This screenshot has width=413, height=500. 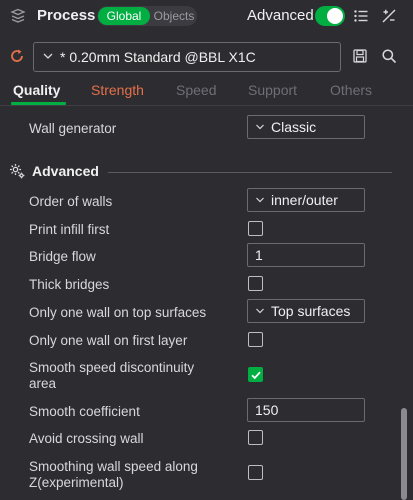 What do you see at coordinates (196, 90) in the screenshot?
I see `tab-speed: Speed` at bounding box center [196, 90].